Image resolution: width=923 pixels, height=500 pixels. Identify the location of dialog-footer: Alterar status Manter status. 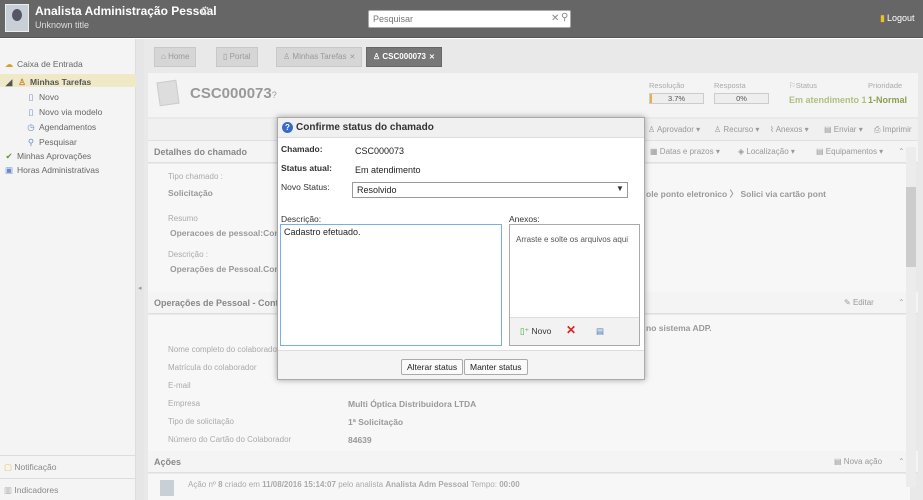
(461, 364).